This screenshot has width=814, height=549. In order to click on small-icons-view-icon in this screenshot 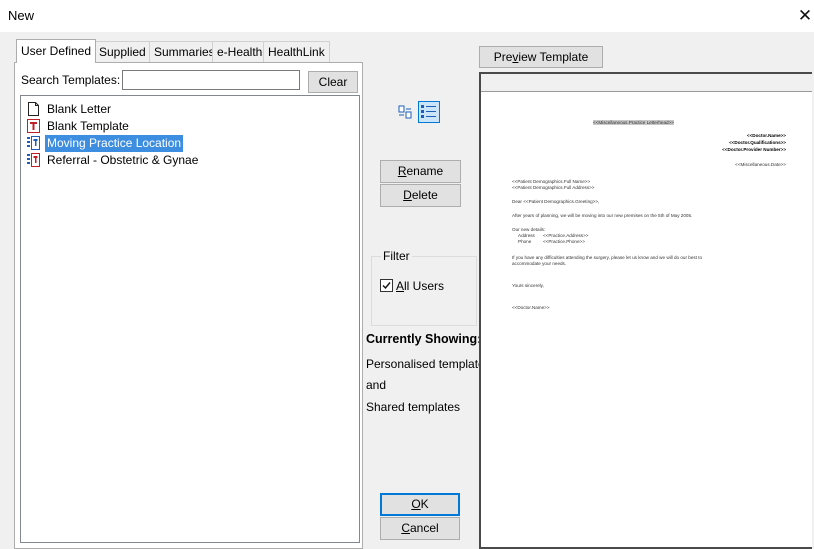, I will do `click(405, 112)`.